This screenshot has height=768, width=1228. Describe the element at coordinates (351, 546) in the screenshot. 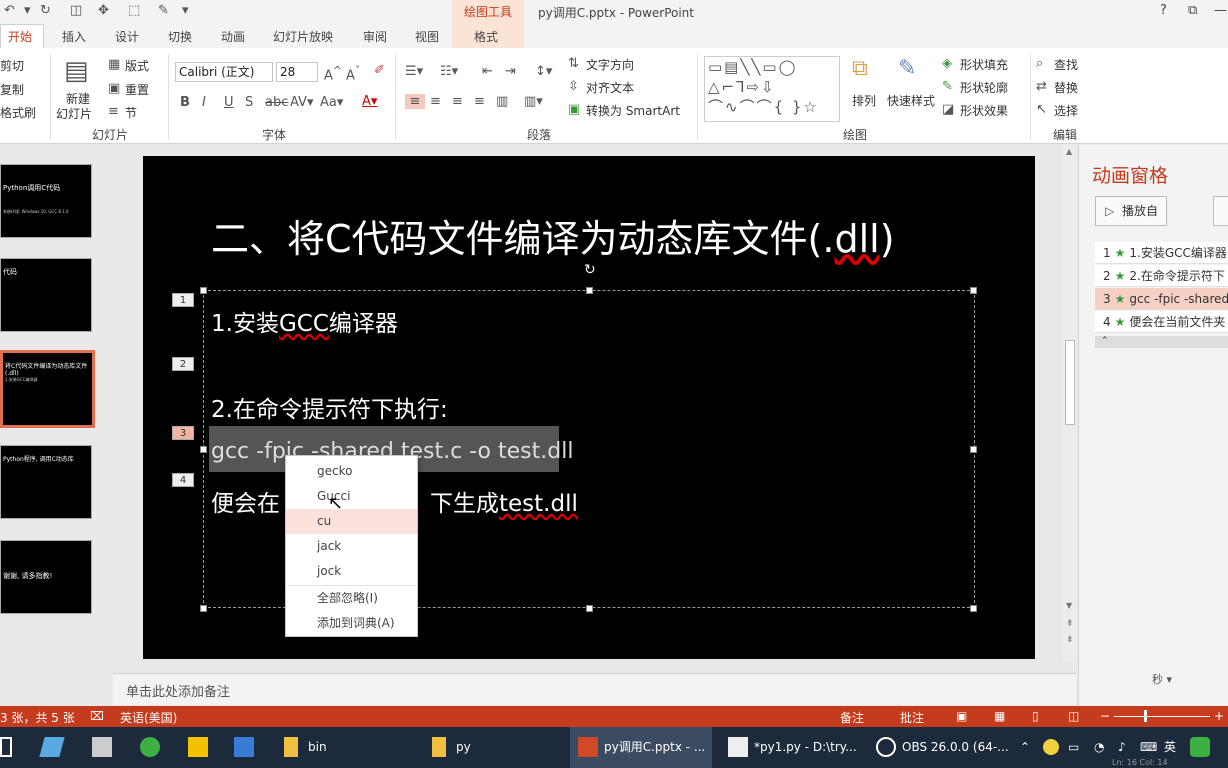

I see `suggestion-jack: jack` at that location.